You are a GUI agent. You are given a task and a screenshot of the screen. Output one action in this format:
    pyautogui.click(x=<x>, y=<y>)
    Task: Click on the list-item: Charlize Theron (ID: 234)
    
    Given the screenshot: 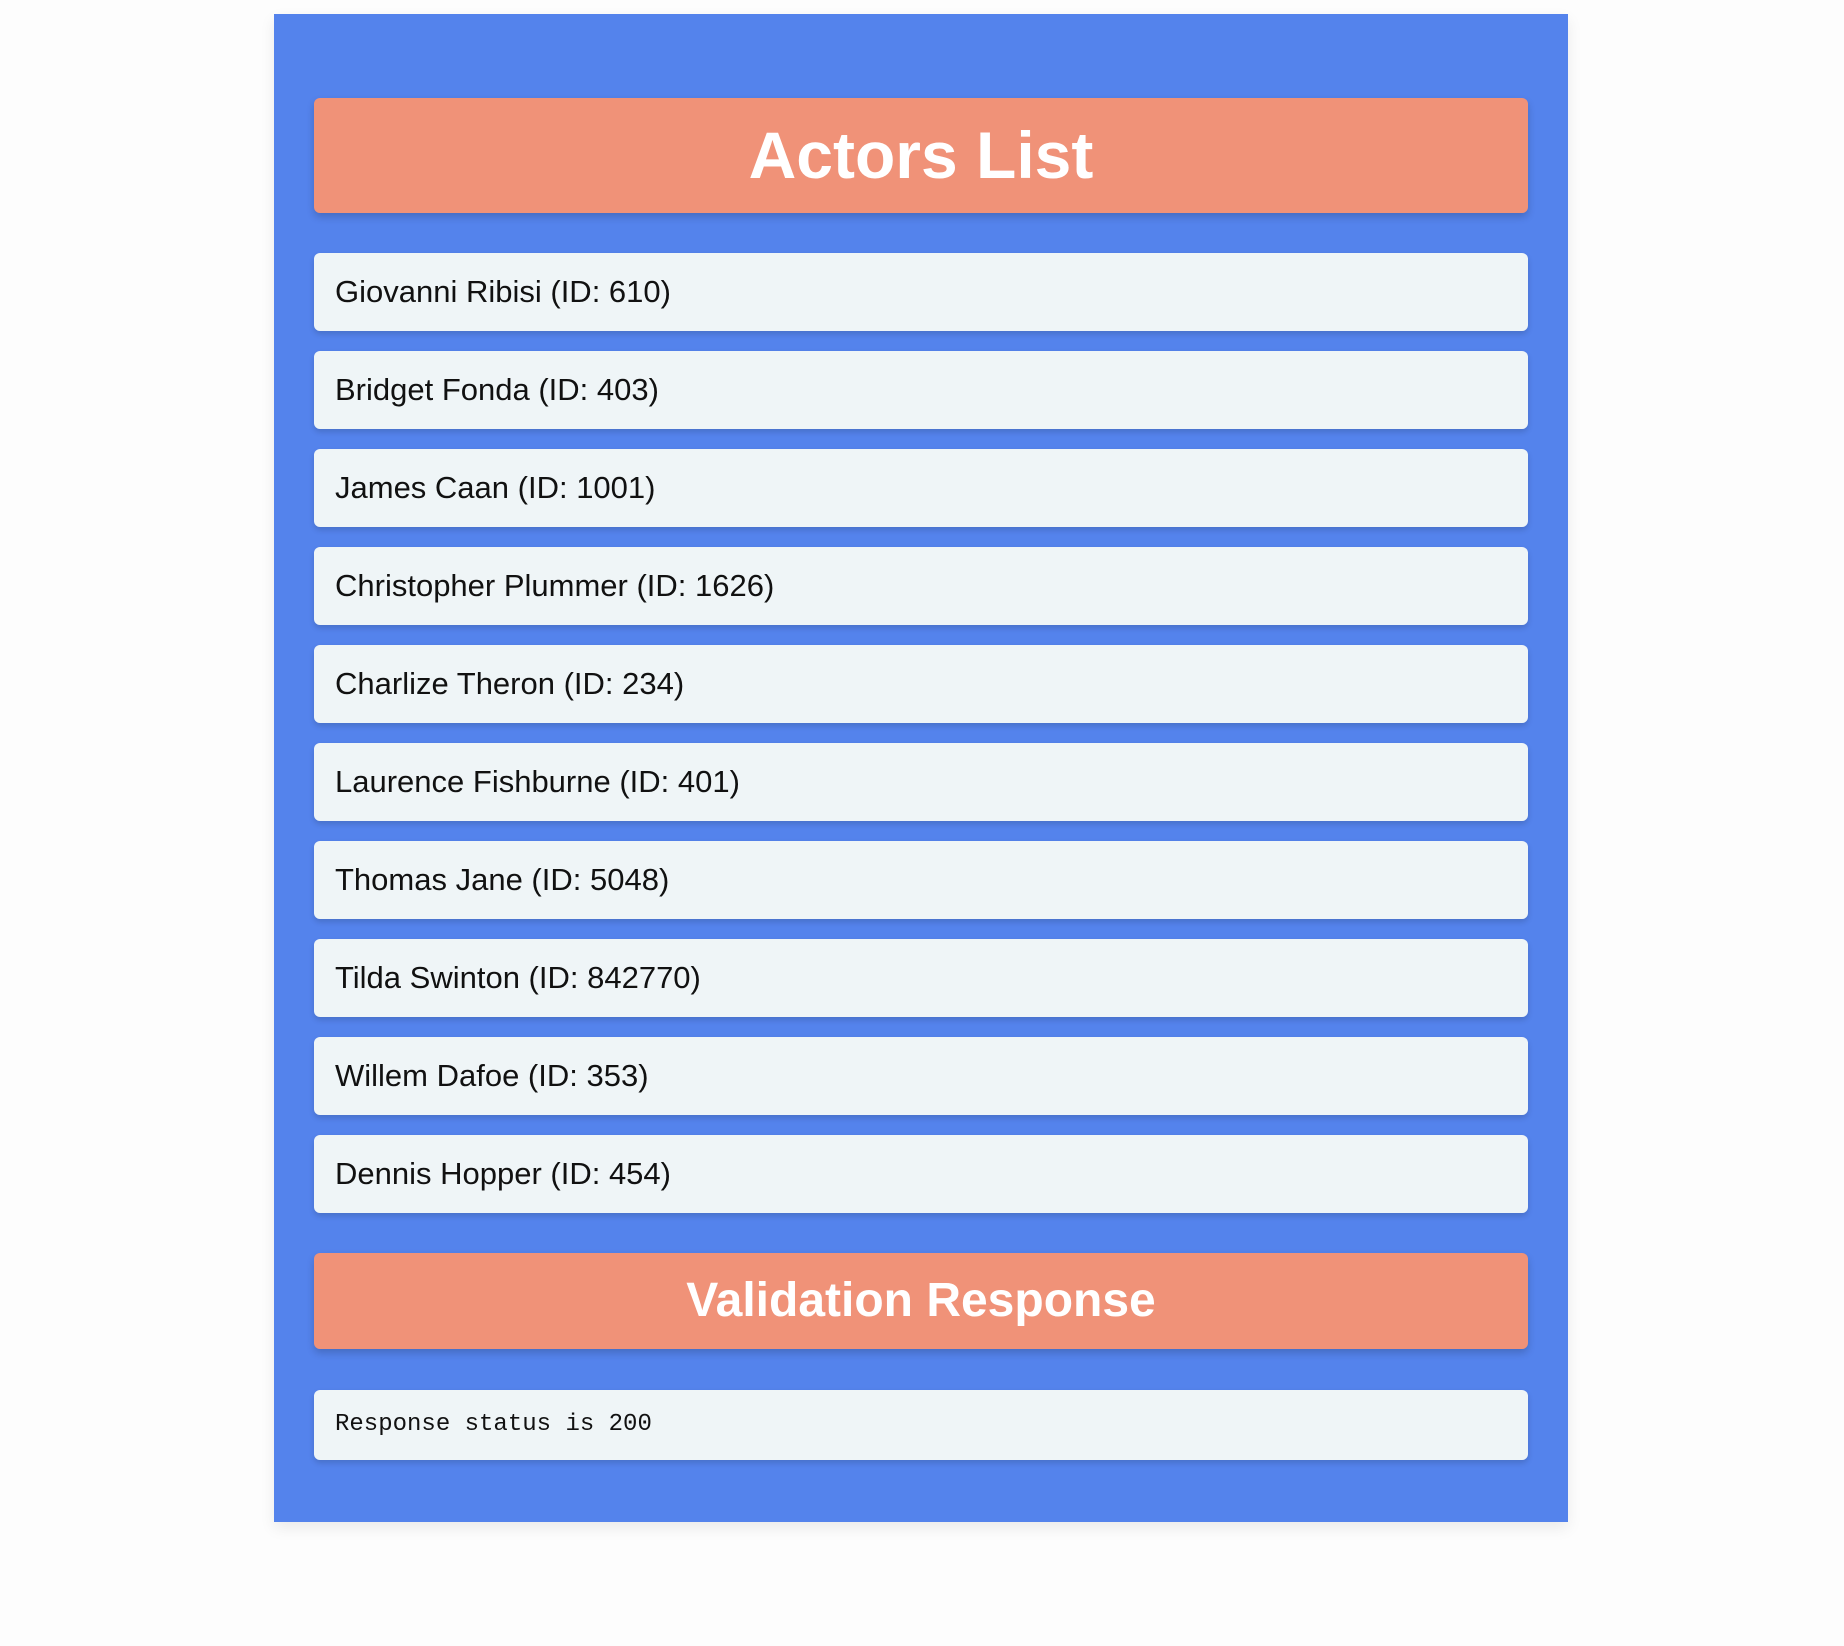 What is the action you would take?
    pyautogui.click(x=921, y=684)
    